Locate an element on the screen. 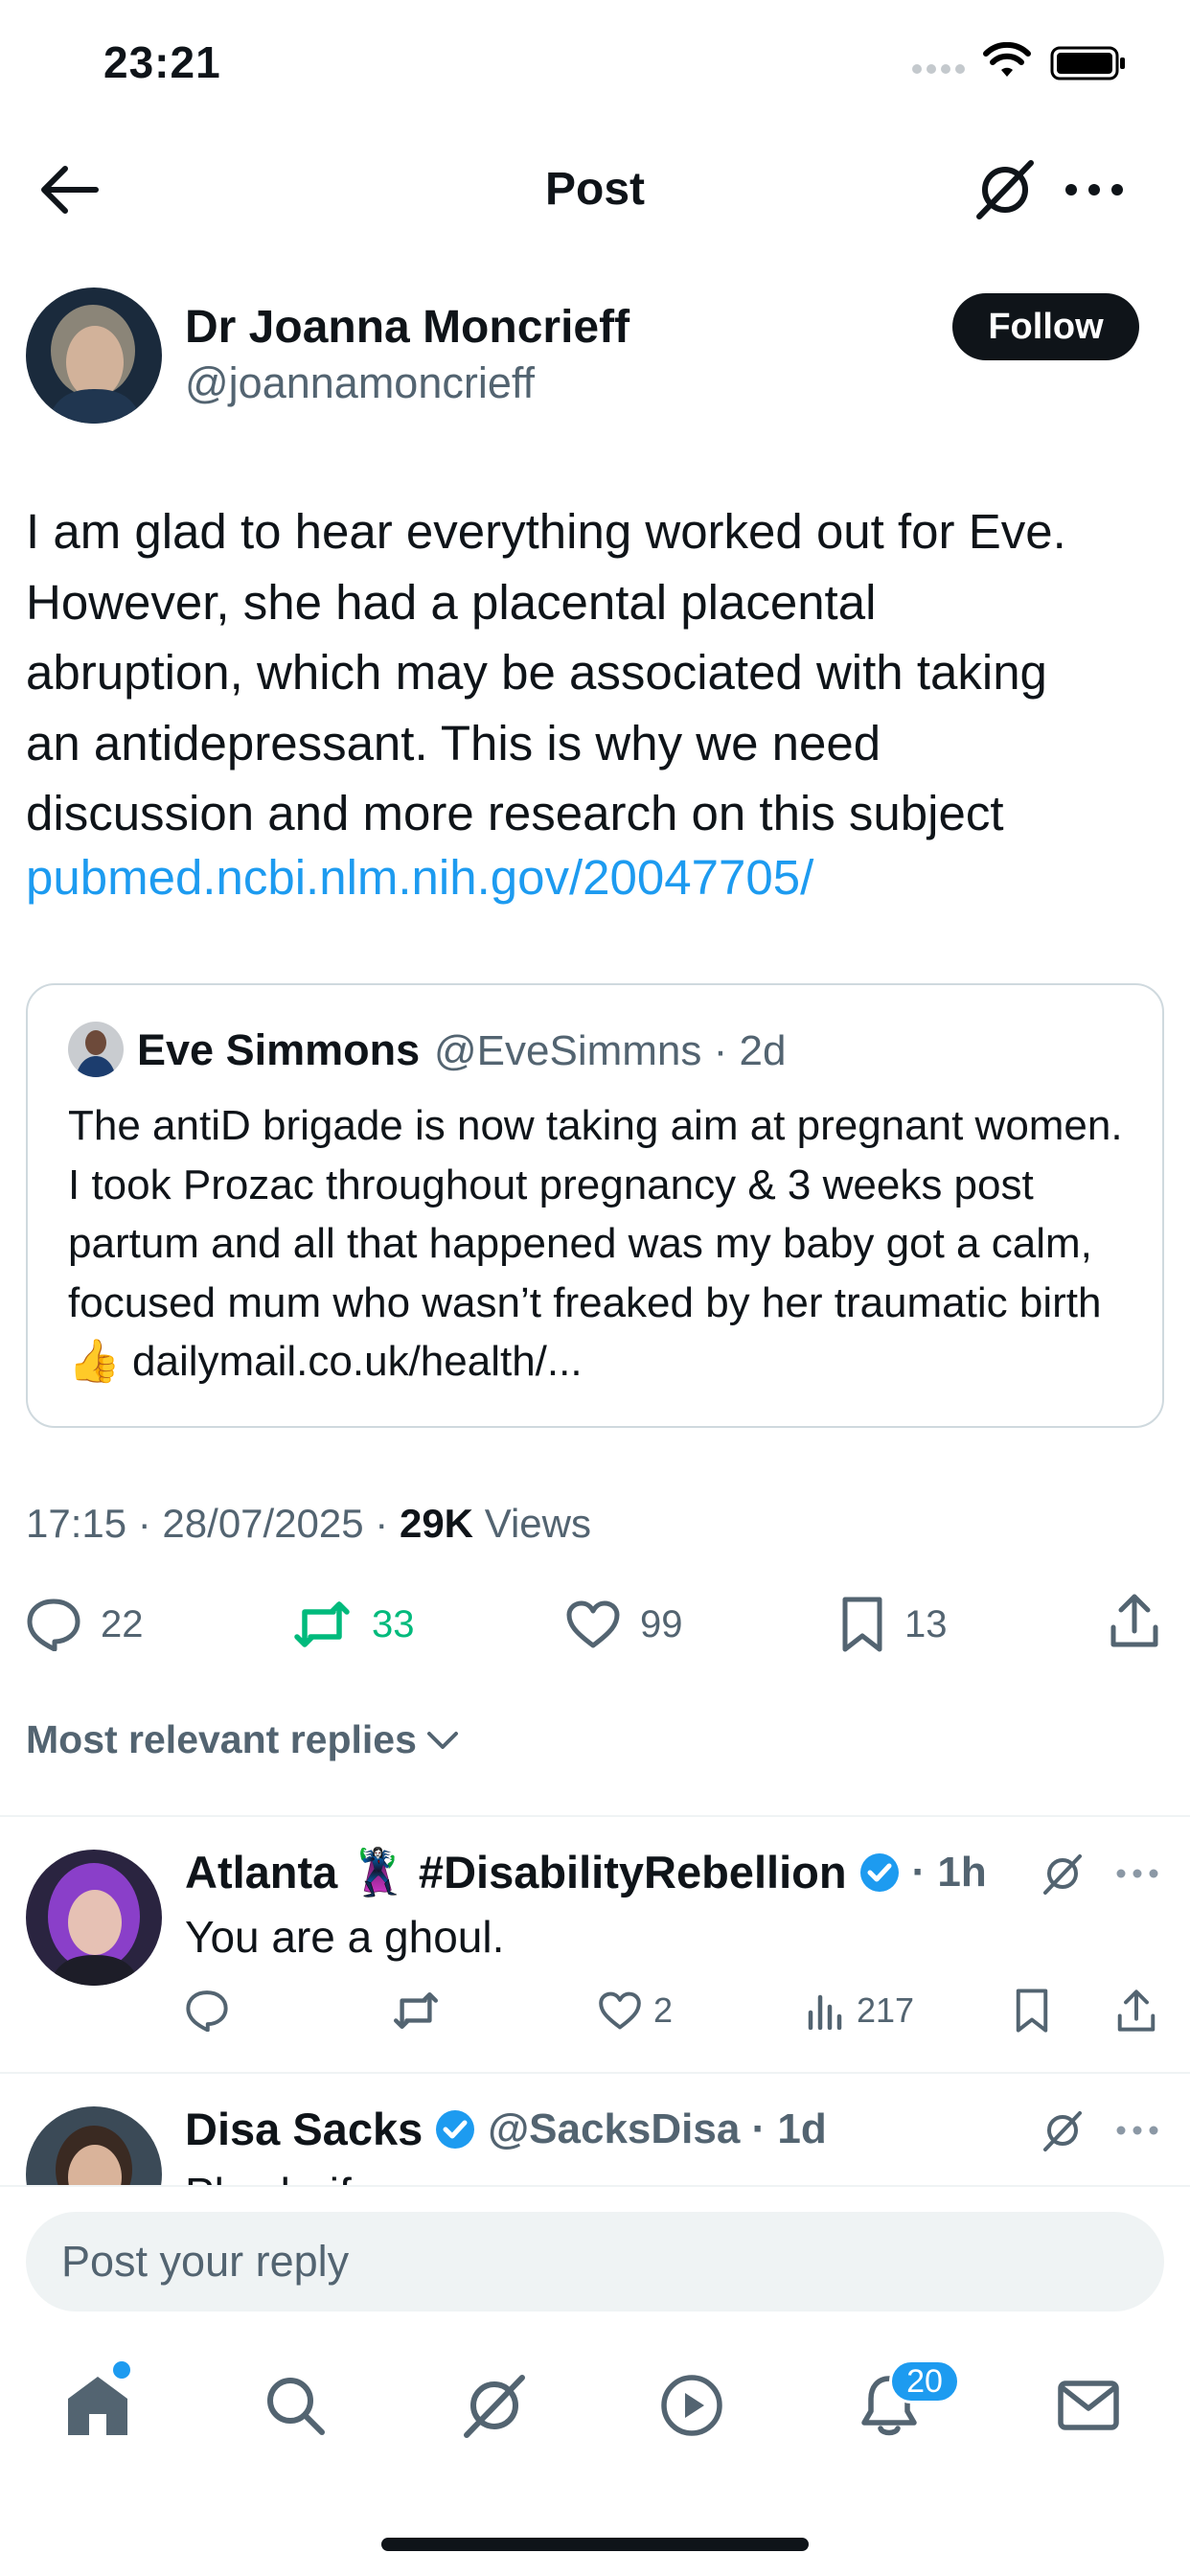 This screenshot has width=1190, height=2576. follow-button: Follow is located at coordinates (1045, 327).